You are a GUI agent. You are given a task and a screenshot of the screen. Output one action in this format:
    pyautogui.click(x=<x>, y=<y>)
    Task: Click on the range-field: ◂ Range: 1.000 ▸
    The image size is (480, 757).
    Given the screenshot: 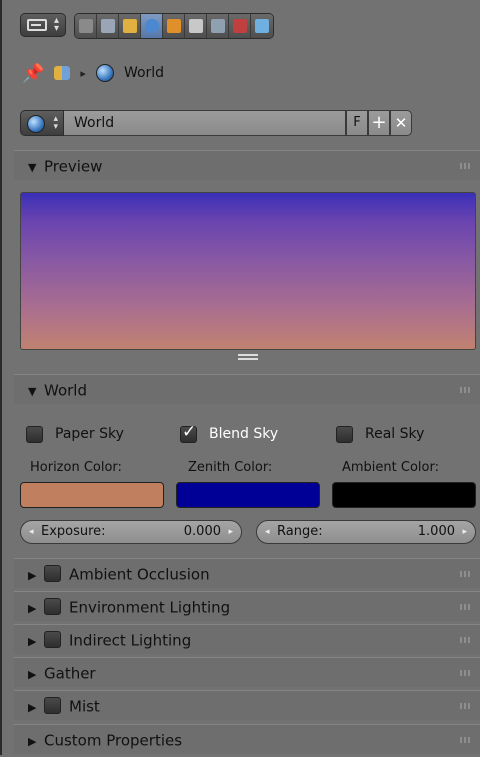 What is the action you would take?
    pyautogui.click(x=366, y=532)
    